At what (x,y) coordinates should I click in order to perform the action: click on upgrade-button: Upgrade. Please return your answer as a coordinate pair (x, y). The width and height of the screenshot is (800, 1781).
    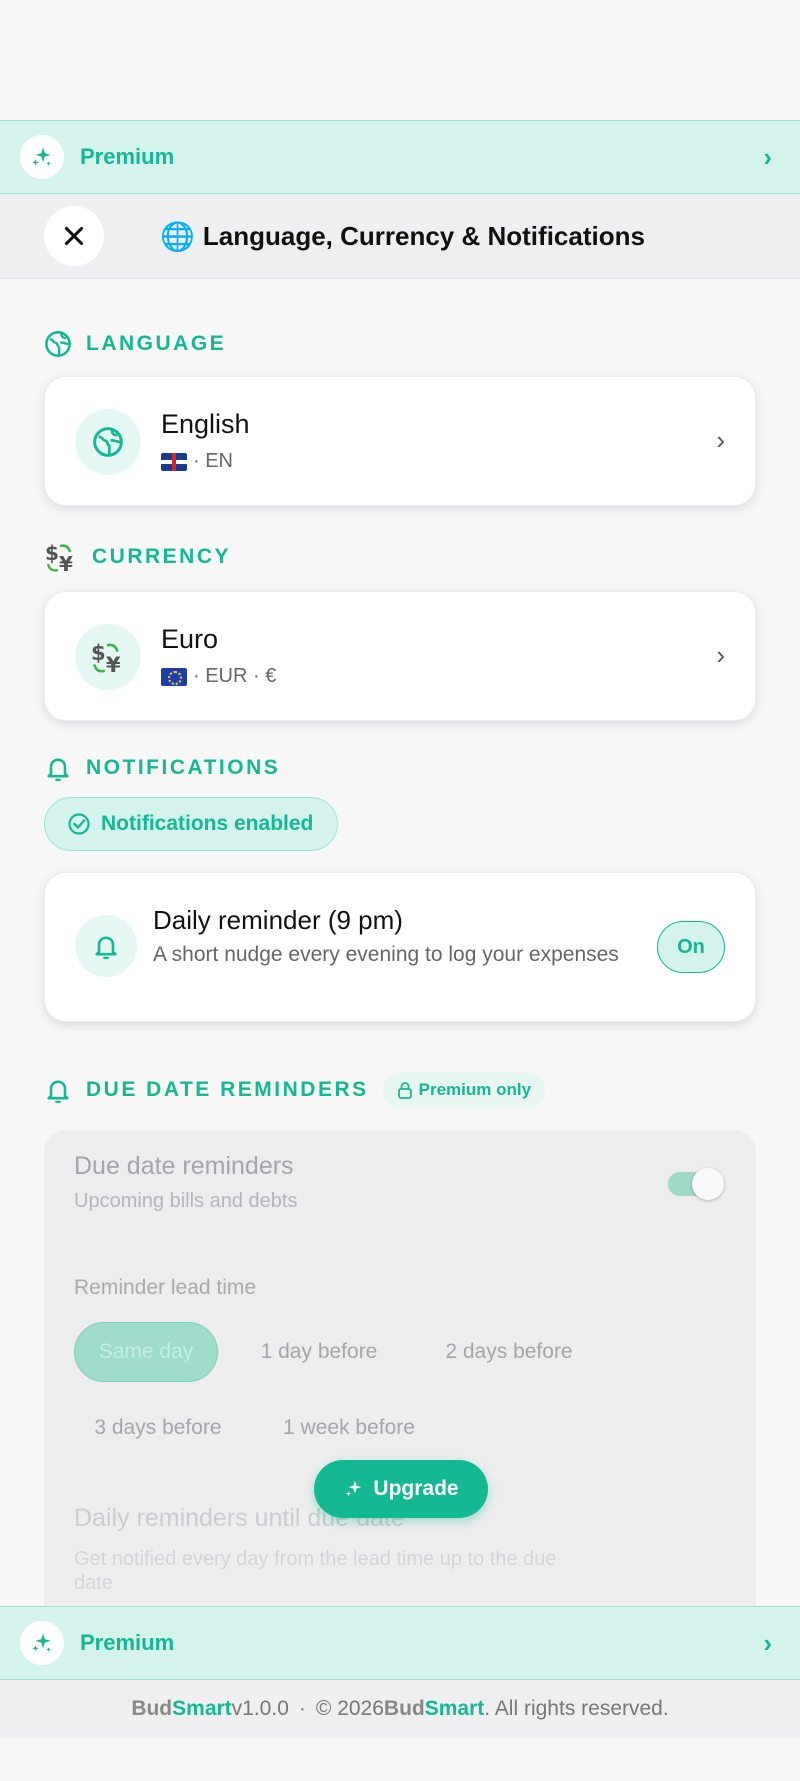
    Looking at the image, I should click on (401, 1489).